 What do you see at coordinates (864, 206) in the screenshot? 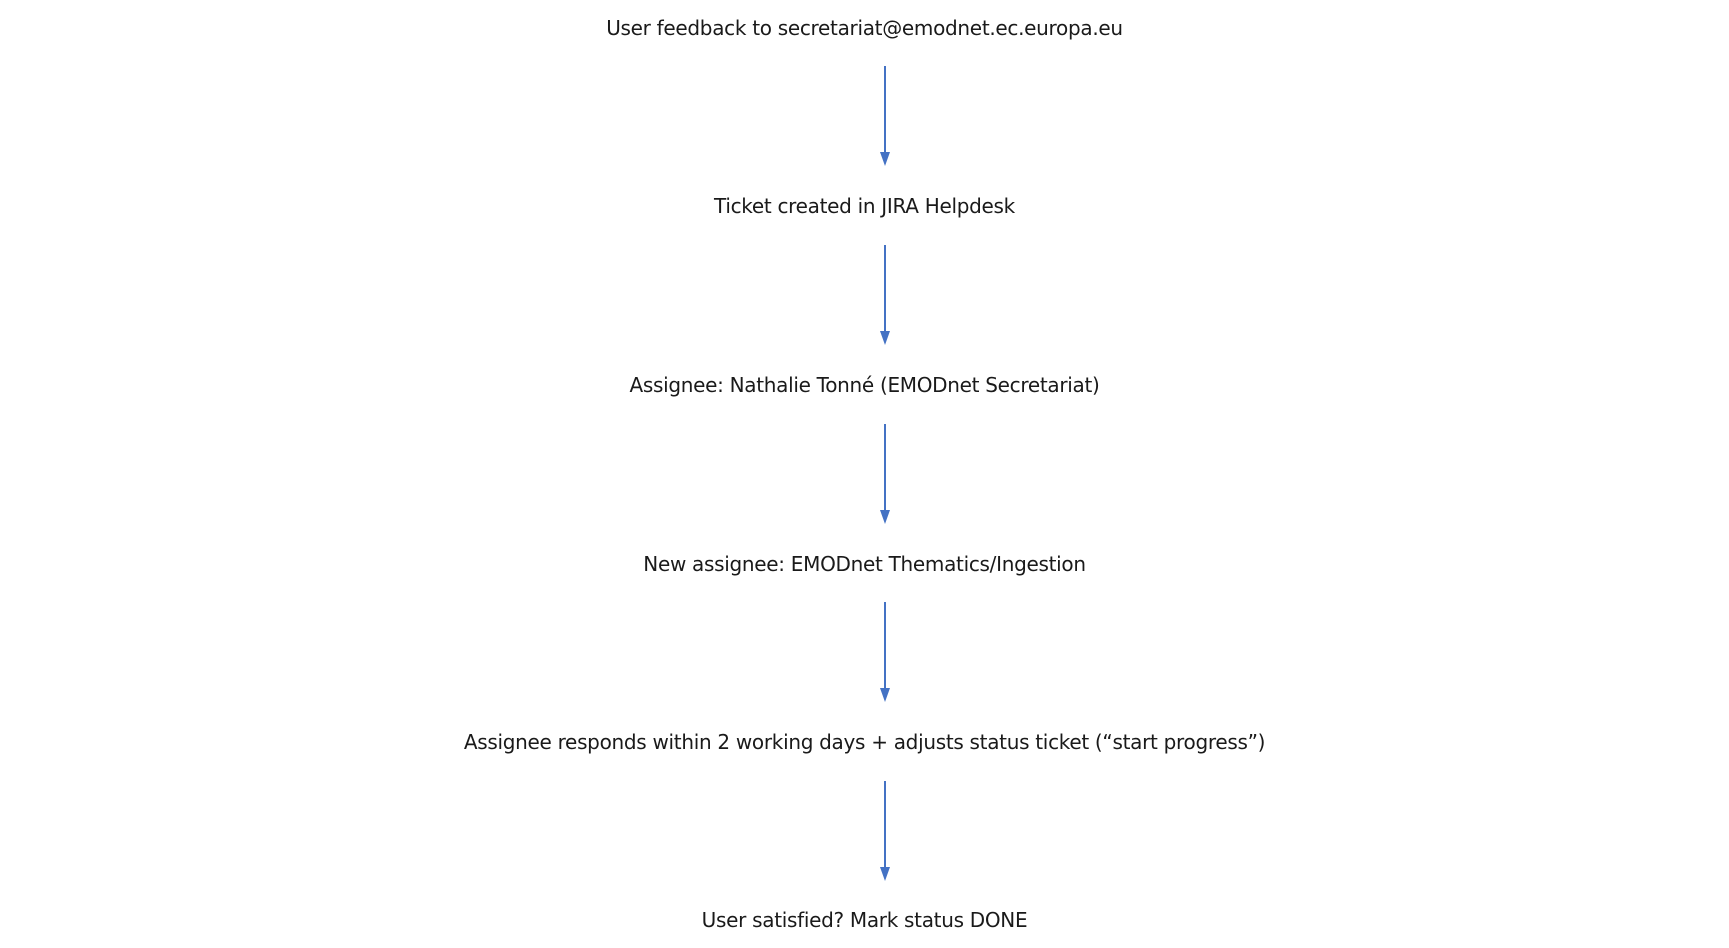
I see `step-ticket-created: Ticket created in JIRA Helpdesk` at bounding box center [864, 206].